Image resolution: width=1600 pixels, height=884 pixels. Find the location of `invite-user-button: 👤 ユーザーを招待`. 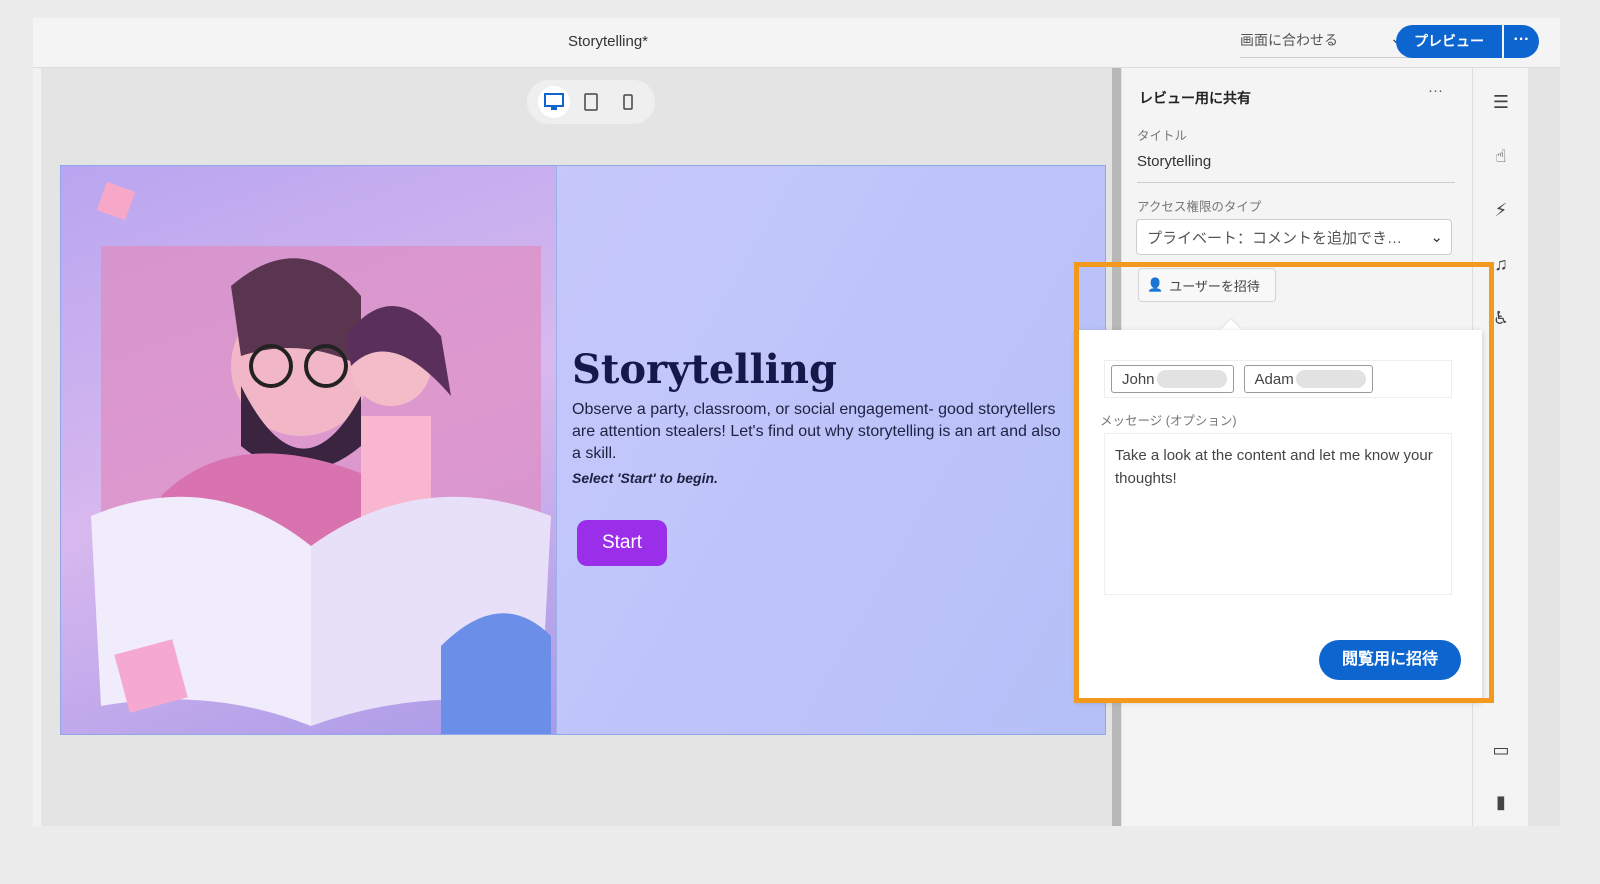

invite-user-button: 👤 ユーザーを招待 is located at coordinates (1207, 285).